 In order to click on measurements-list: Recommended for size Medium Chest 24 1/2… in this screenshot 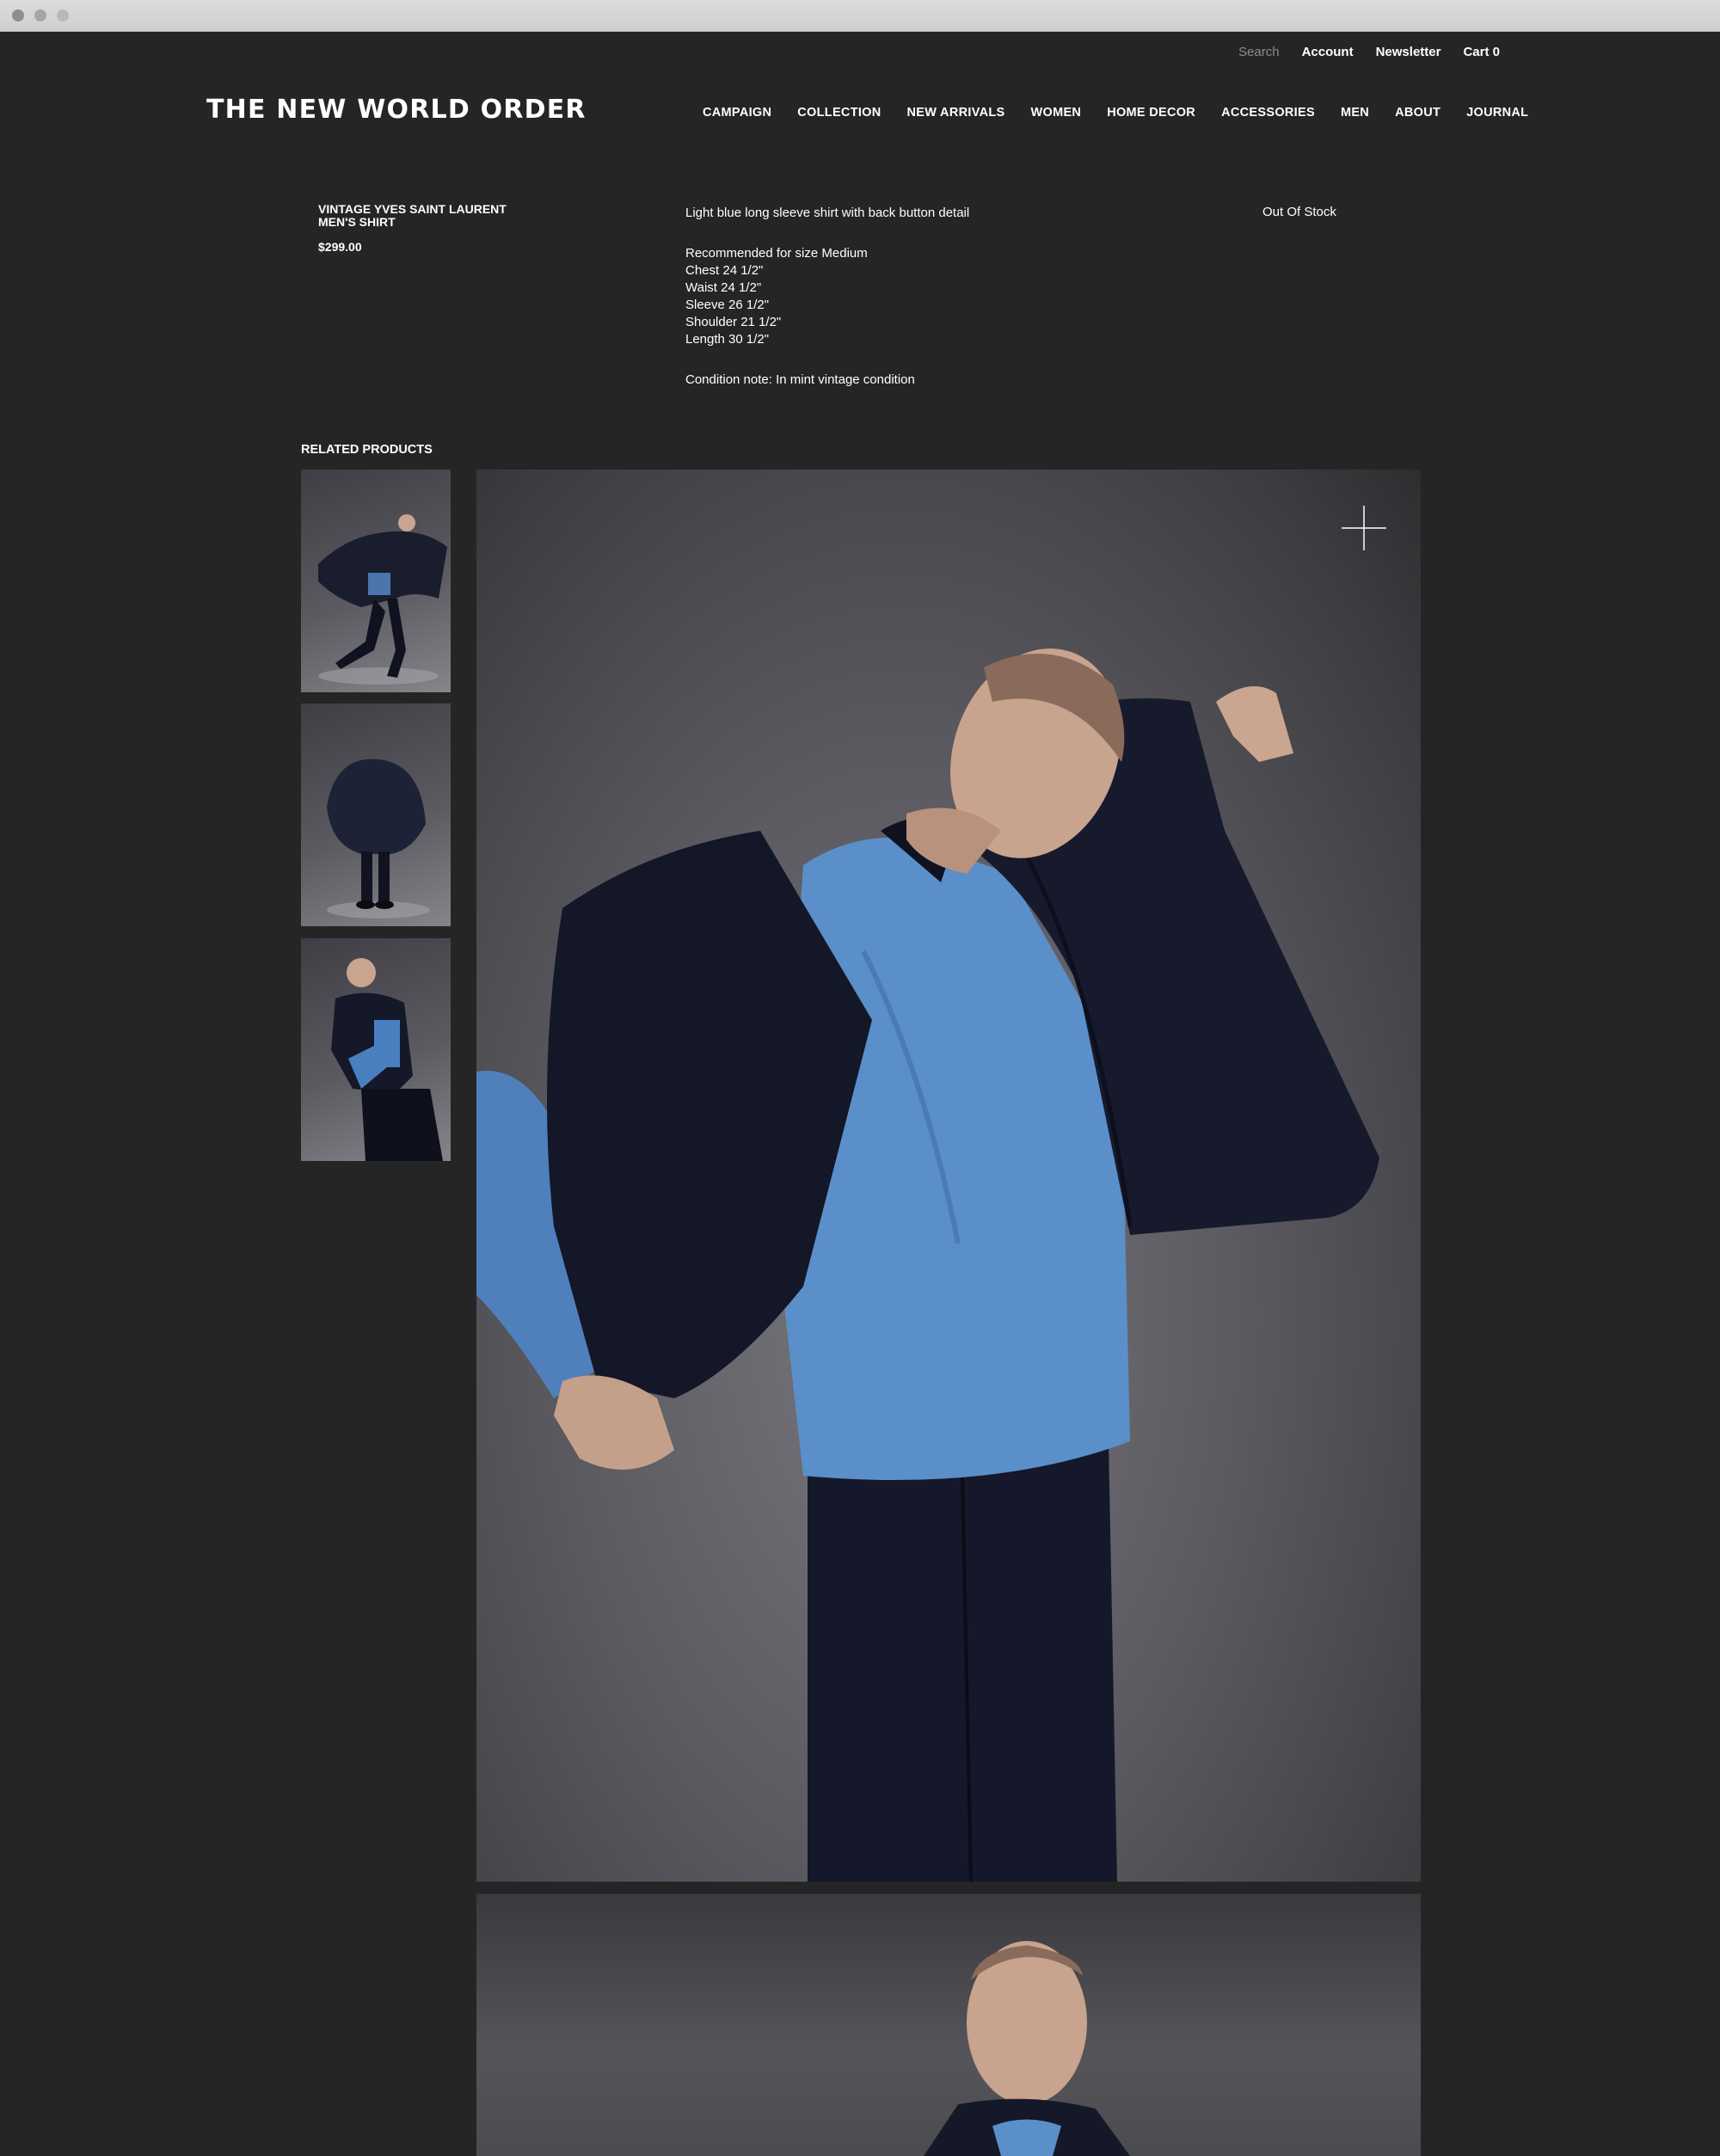, I will do `click(900, 296)`.